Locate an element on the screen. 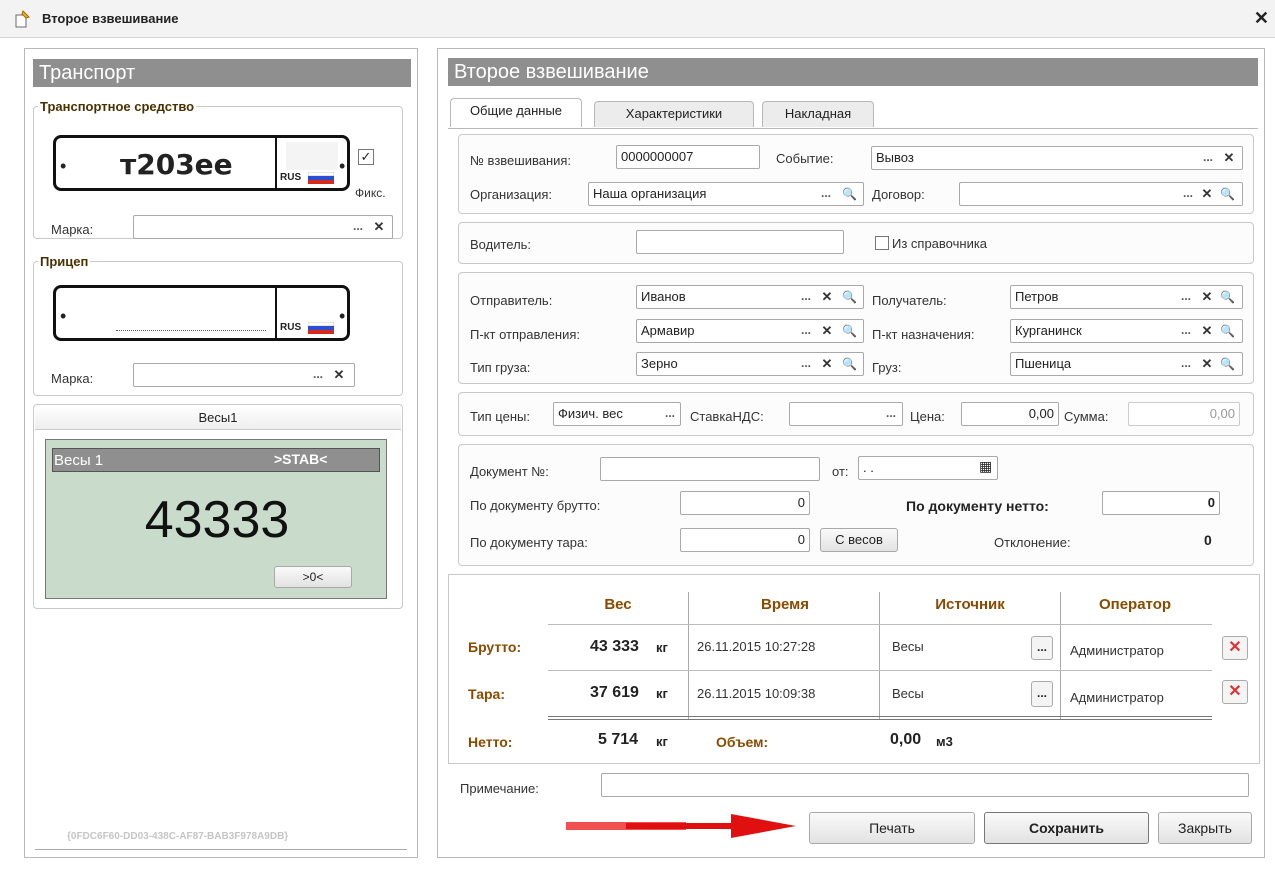 This screenshot has width=1275, height=869. doc-net-field: 0 is located at coordinates (1161, 503).